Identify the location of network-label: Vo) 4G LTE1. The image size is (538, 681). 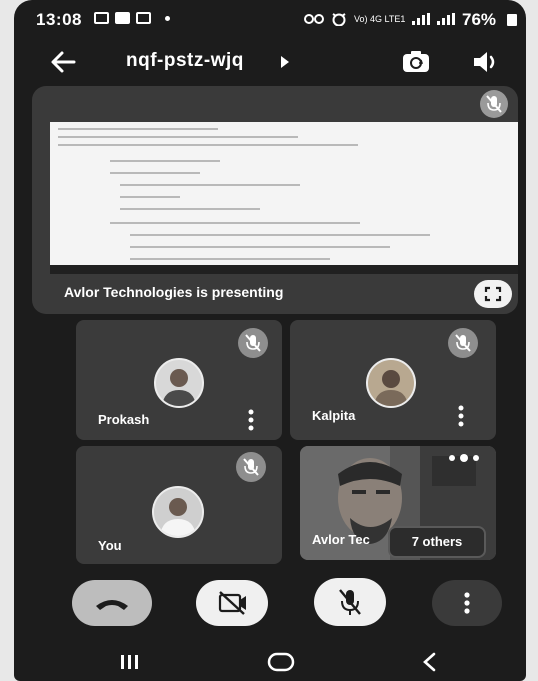
(380, 19).